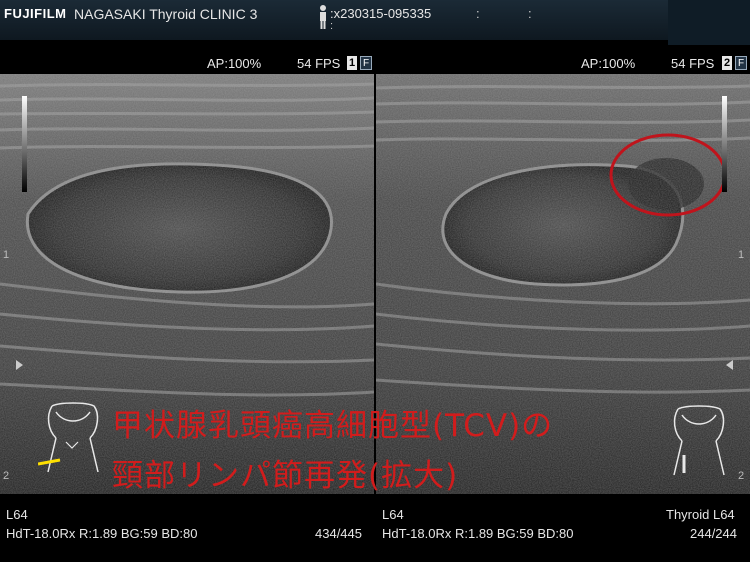 Image resolution: width=750 pixels, height=562 pixels. What do you see at coordinates (709, 22) in the screenshot?
I see `header-right-block` at bounding box center [709, 22].